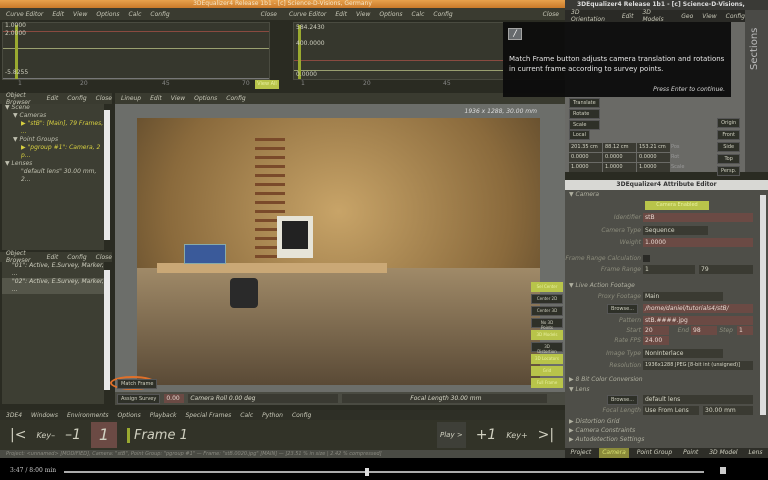 The width and height of the screenshot is (768, 480). Describe the element at coordinates (698, 217) in the screenshot. I see `identifier-field: stB` at that location.